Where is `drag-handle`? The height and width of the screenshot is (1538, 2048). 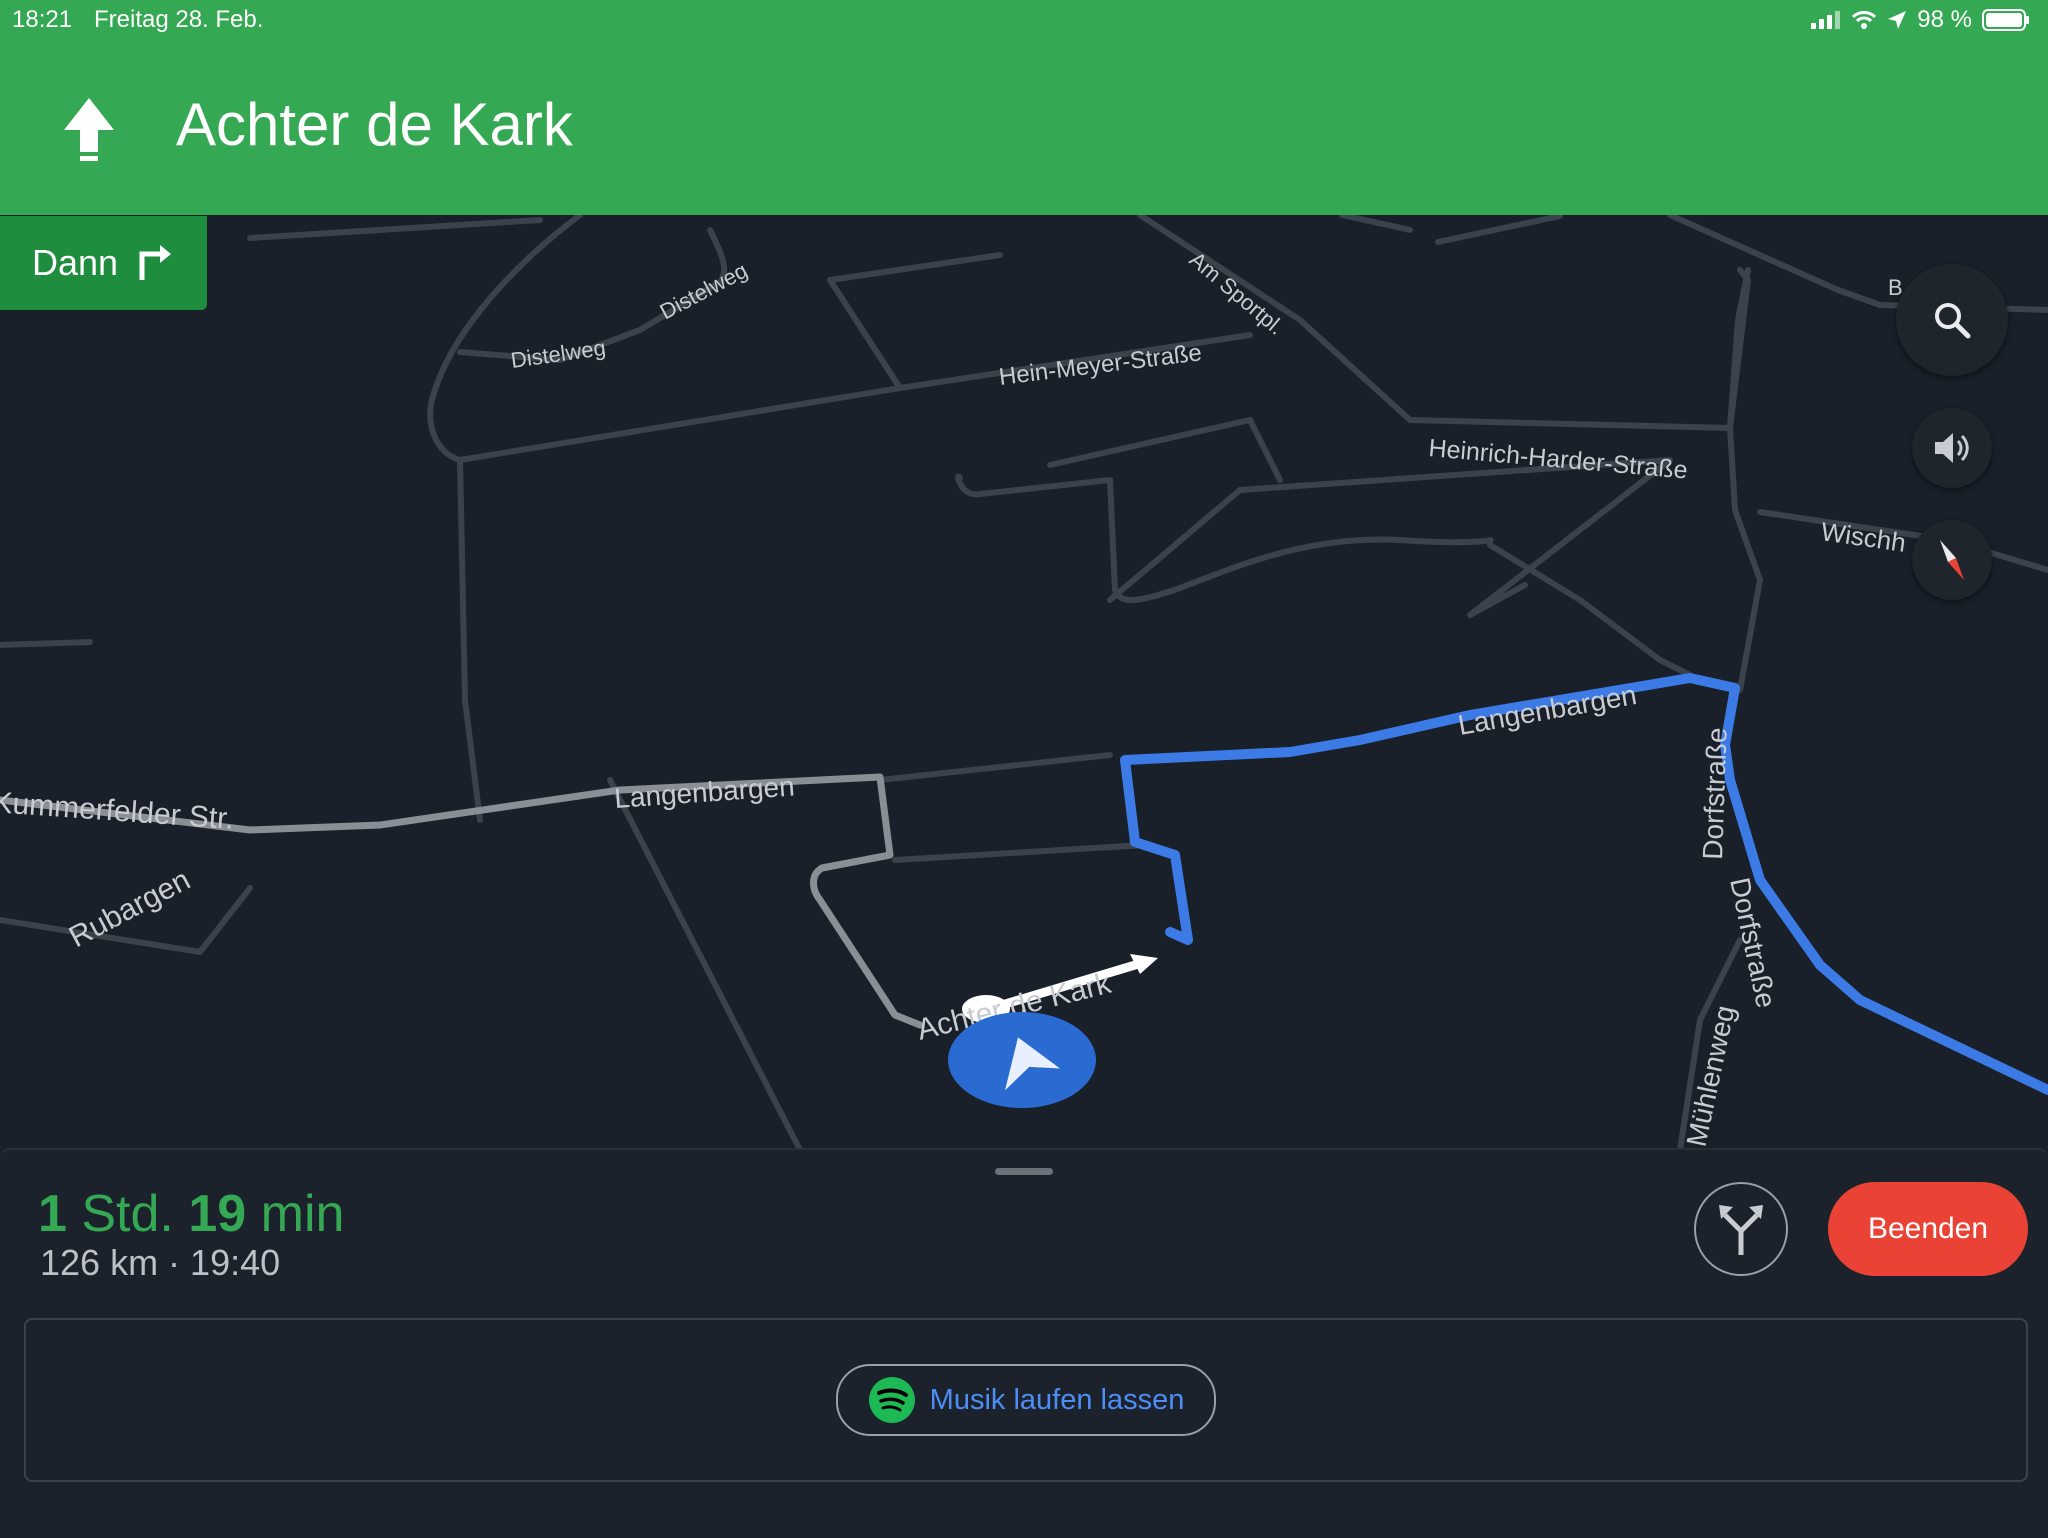 drag-handle is located at coordinates (1024, 1171).